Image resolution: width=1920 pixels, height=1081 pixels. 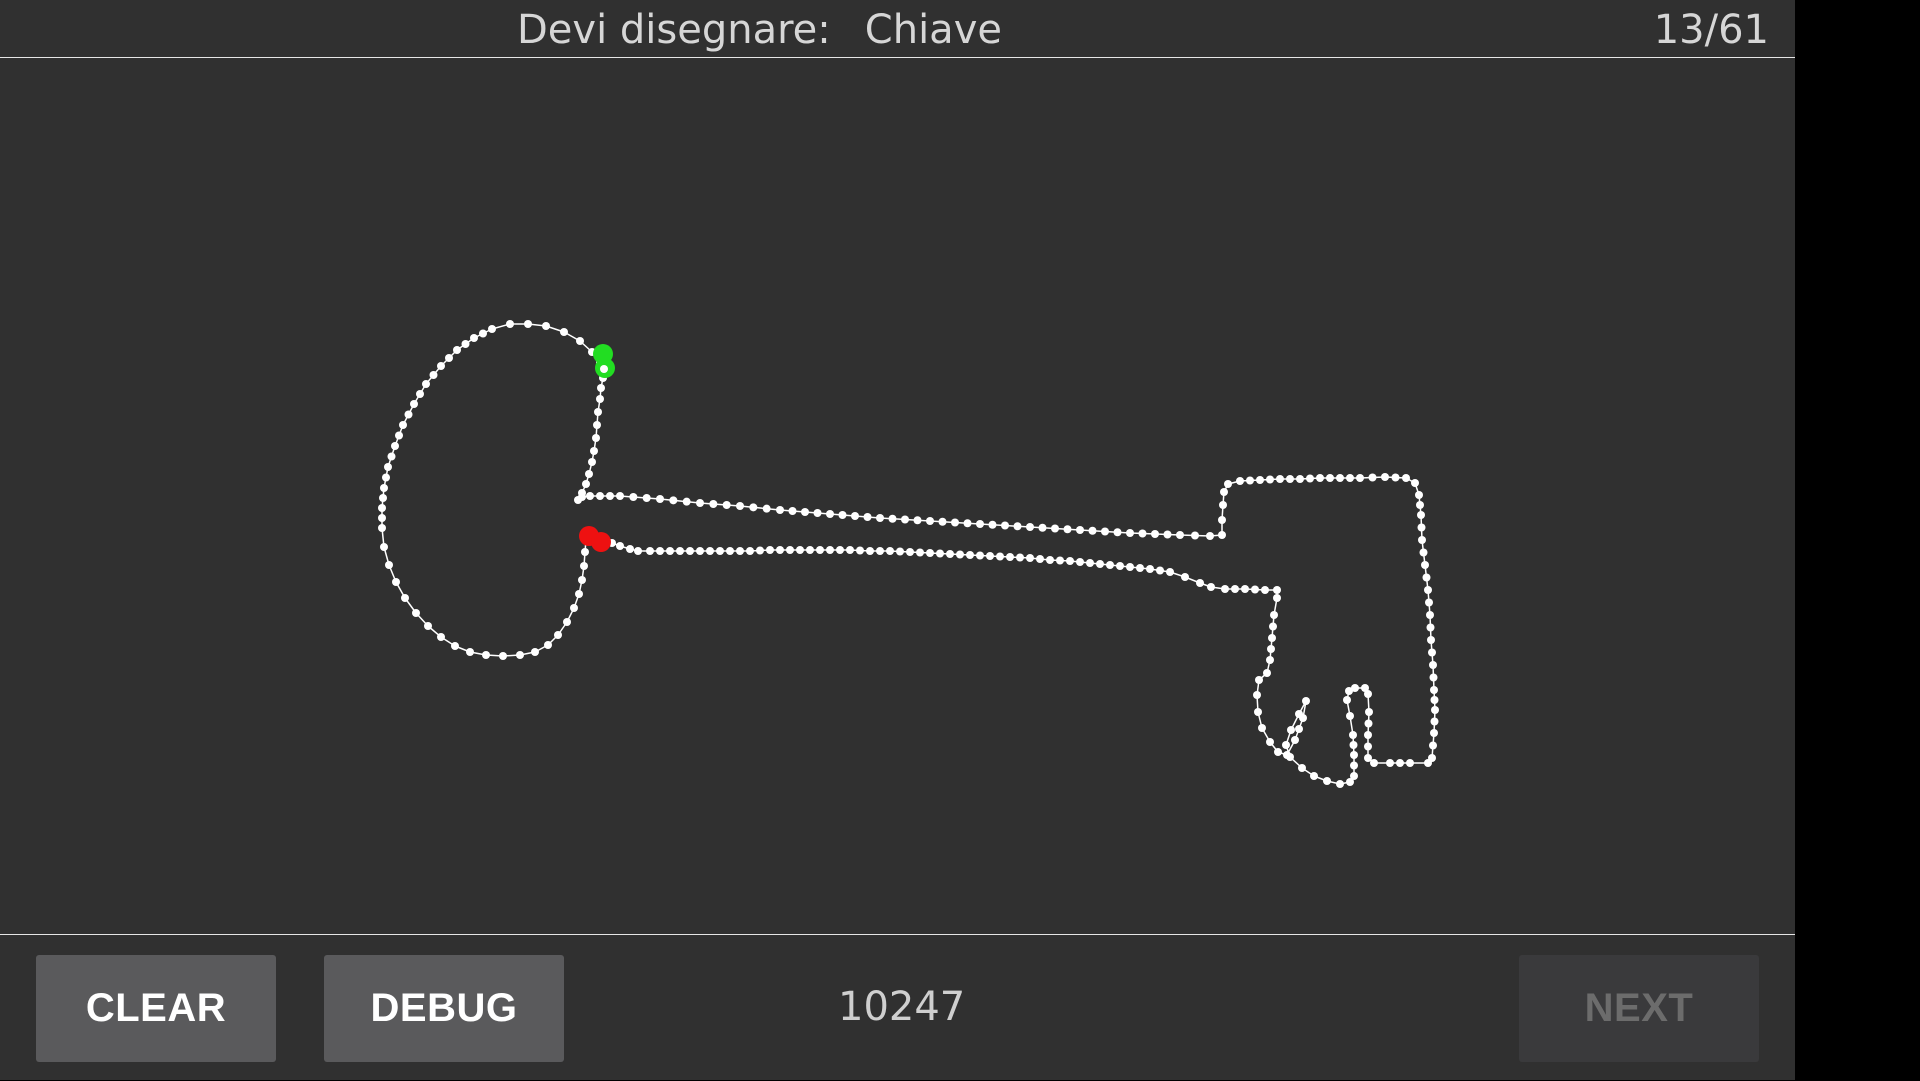 What do you see at coordinates (1639, 1008) in the screenshot?
I see `next-button: NEXT` at bounding box center [1639, 1008].